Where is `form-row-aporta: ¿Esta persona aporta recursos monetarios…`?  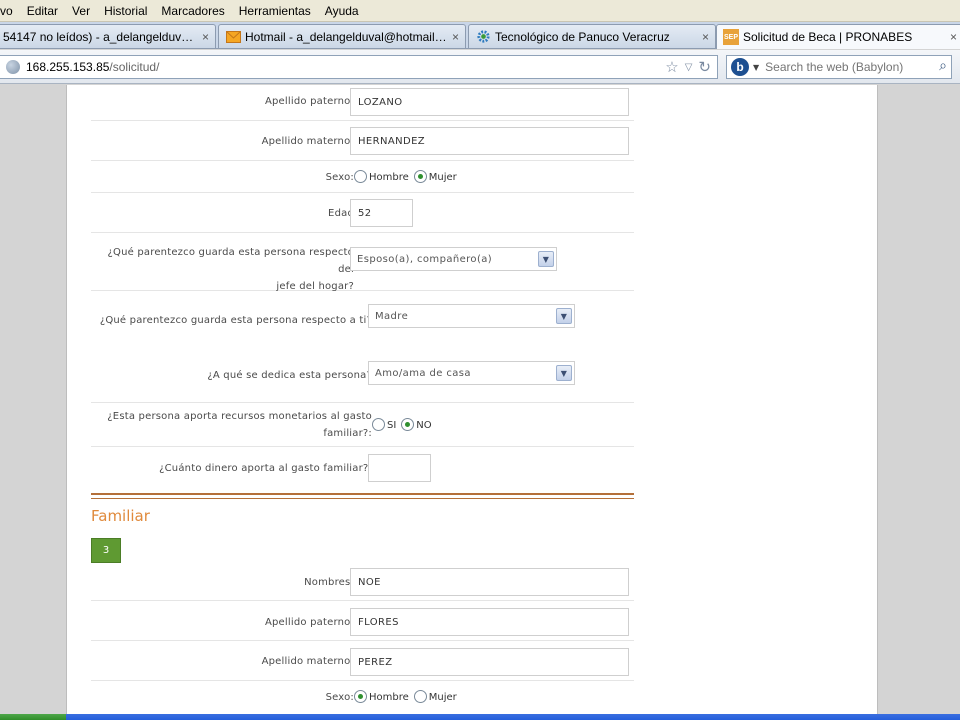 form-row-aporta: ¿Esta persona aporta recursos monetarios… is located at coordinates (362, 425).